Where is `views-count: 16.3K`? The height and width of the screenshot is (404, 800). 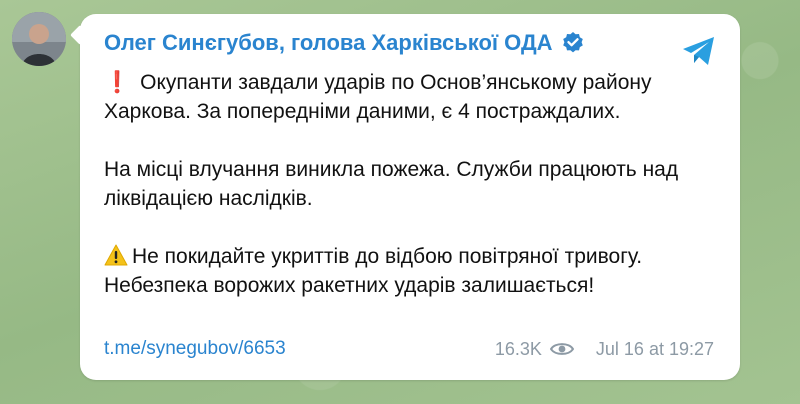 views-count: 16.3K is located at coordinates (518, 348).